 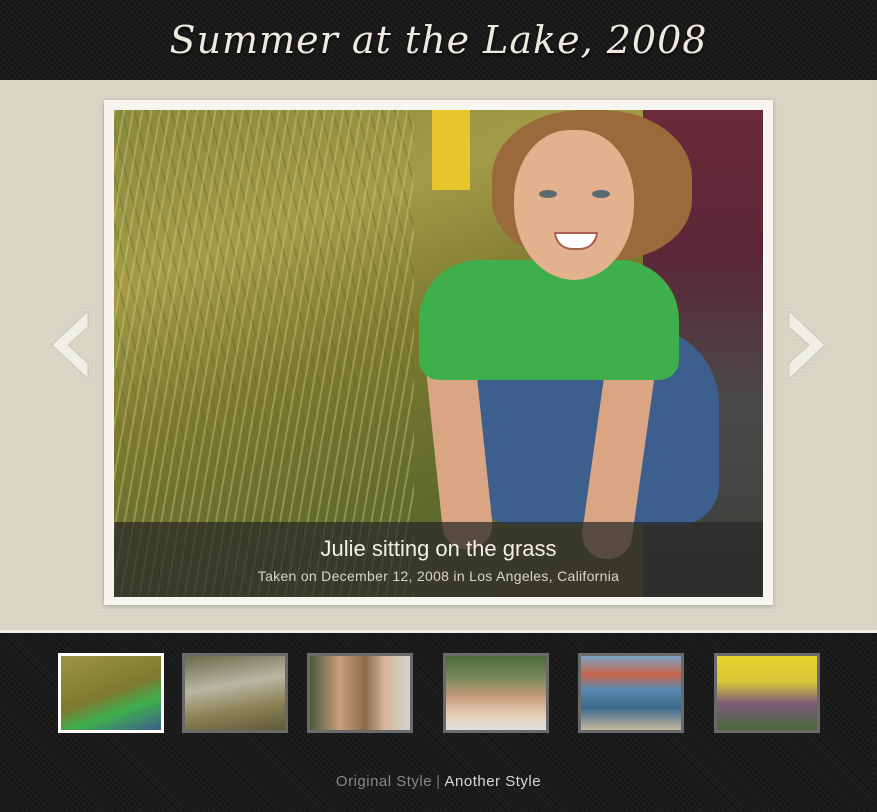 What do you see at coordinates (601, 194) in the screenshot?
I see `figure-eye-right` at bounding box center [601, 194].